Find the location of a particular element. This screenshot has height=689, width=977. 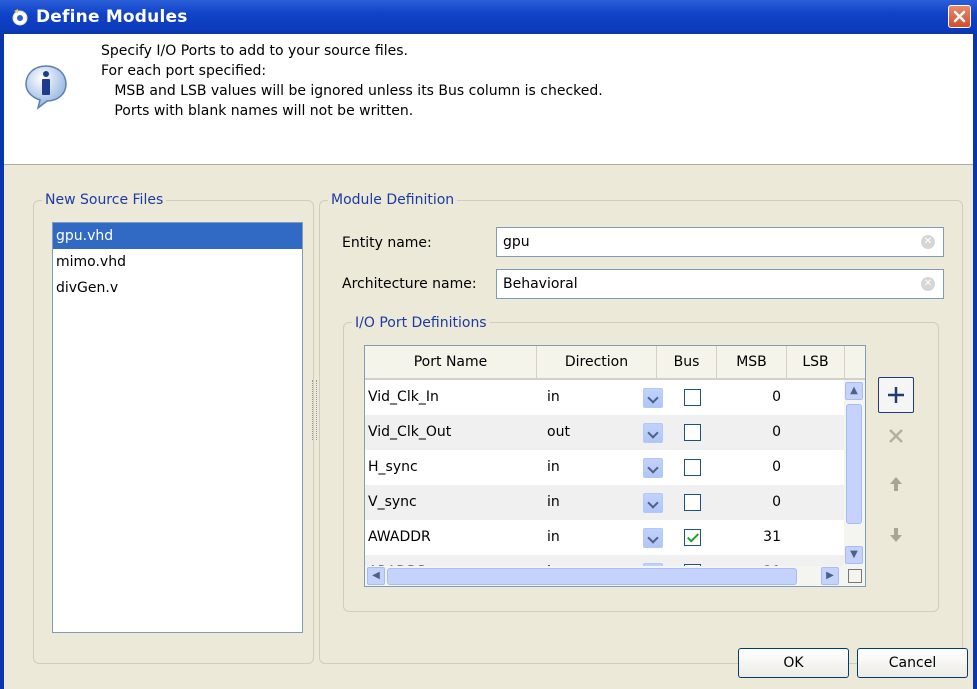

info-icon is located at coordinates (46, 87).